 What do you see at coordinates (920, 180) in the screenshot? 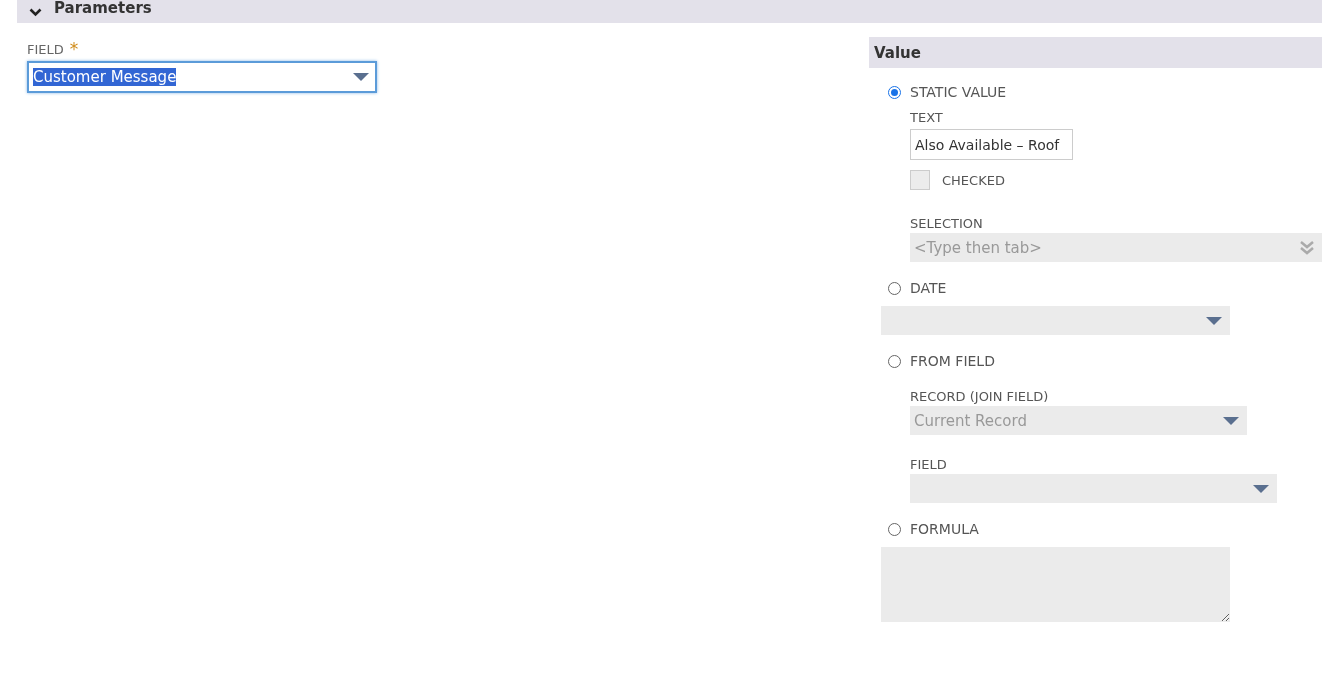
I see `checkbox` at bounding box center [920, 180].